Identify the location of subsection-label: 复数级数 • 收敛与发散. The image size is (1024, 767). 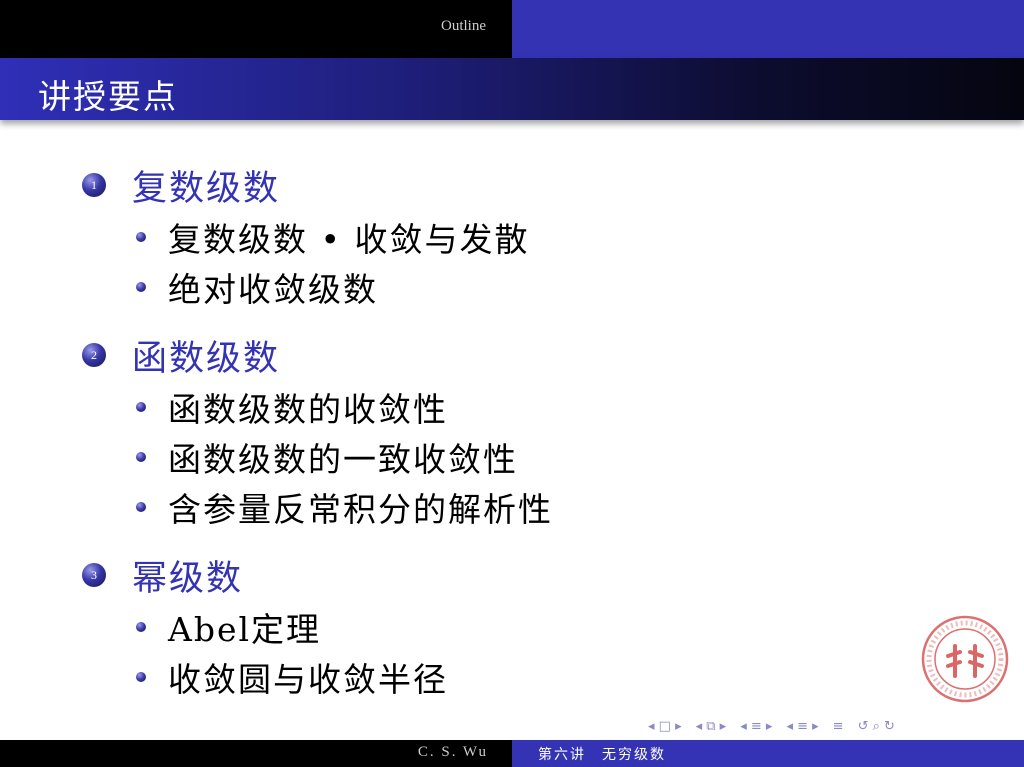
(348, 237).